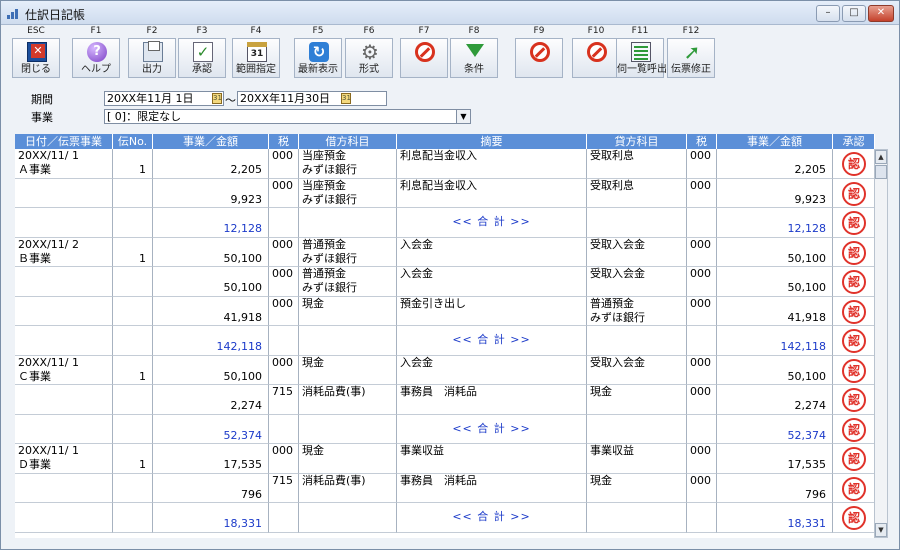  What do you see at coordinates (775, 459) in the screenshot?
I see `credit-amount-cell: 17,535` at bounding box center [775, 459].